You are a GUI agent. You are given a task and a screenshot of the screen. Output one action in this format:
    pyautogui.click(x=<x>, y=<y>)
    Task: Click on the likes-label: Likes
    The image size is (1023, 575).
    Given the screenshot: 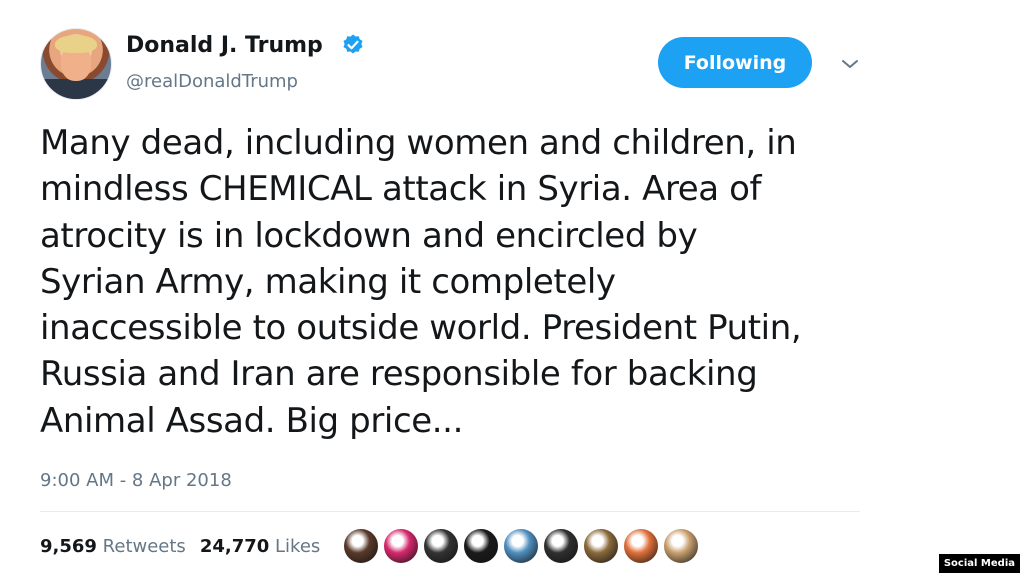 What is the action you would take?
    pyautogui.click(x=298, y=546)
    